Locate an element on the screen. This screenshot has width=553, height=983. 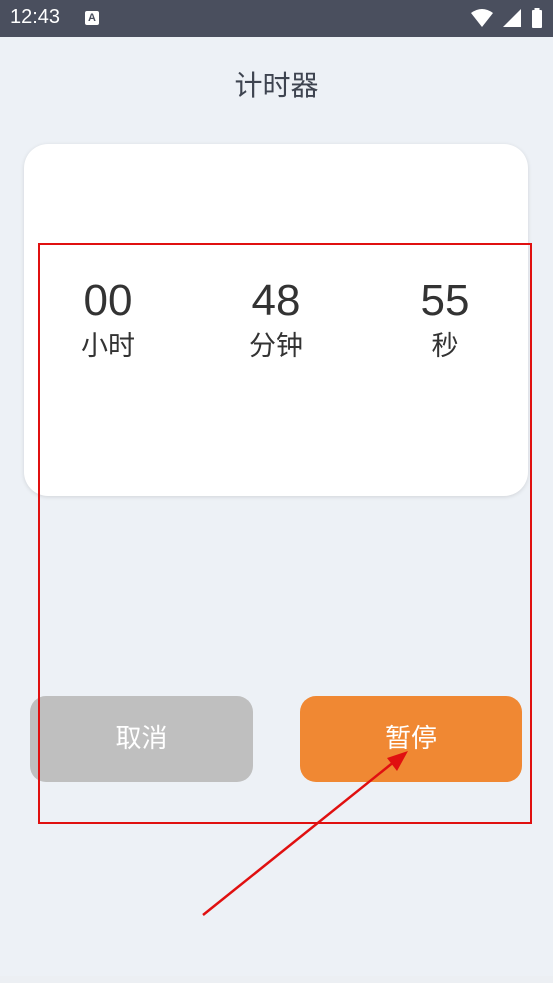
hours-value: 00 is located at coordinates (108, 300).